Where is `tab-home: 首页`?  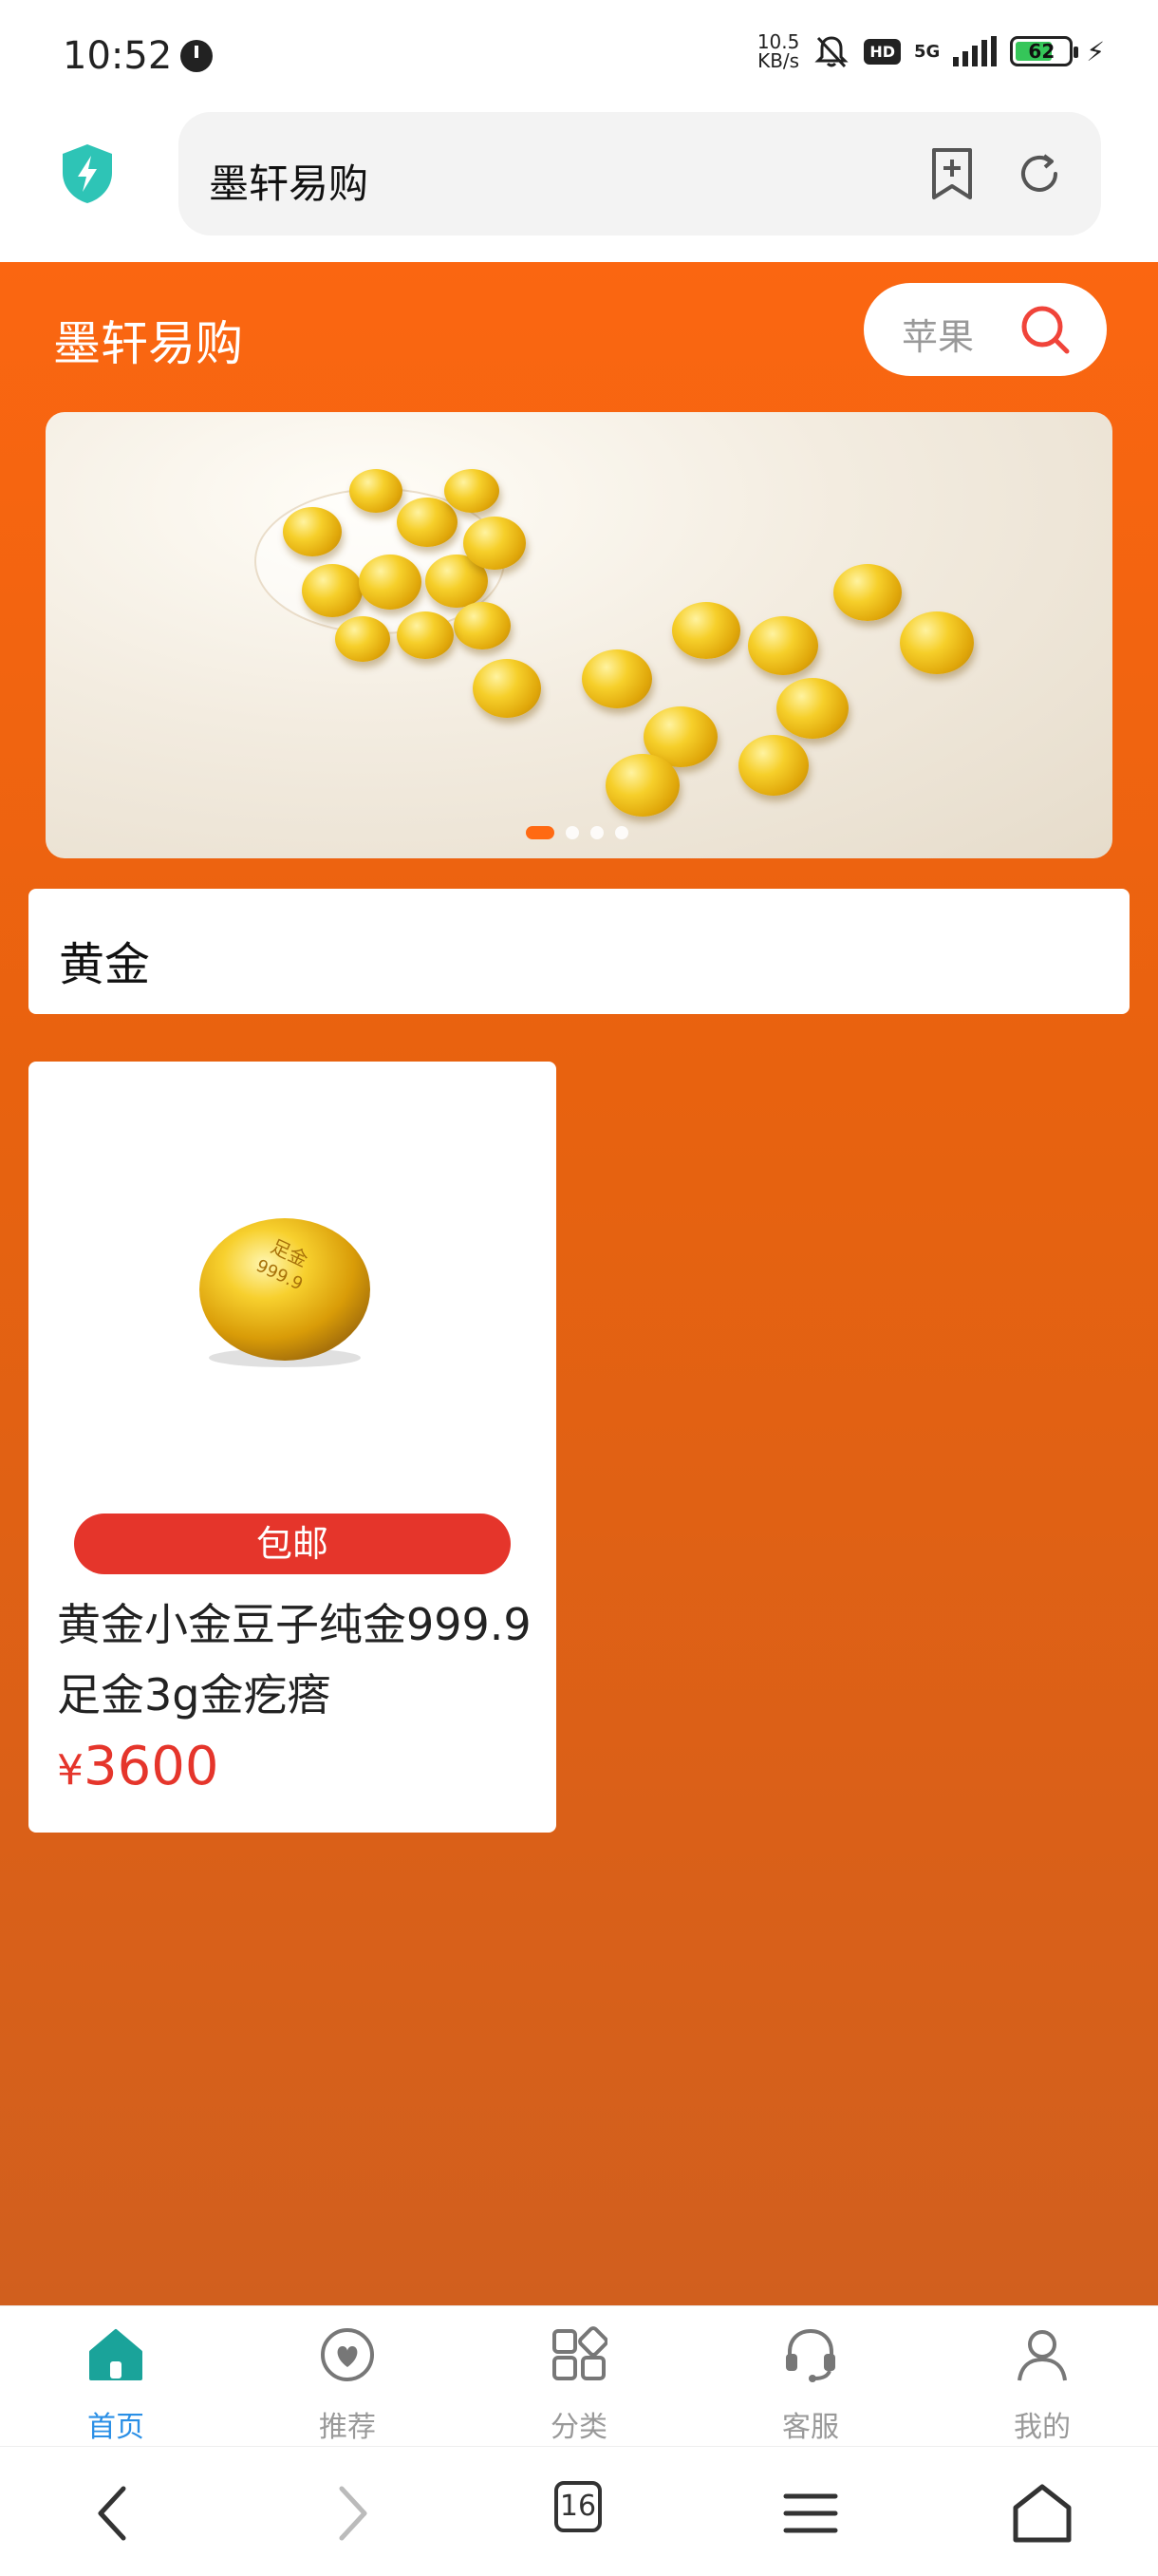 tab-home: 首页 is located at coordinates (116, 2376).